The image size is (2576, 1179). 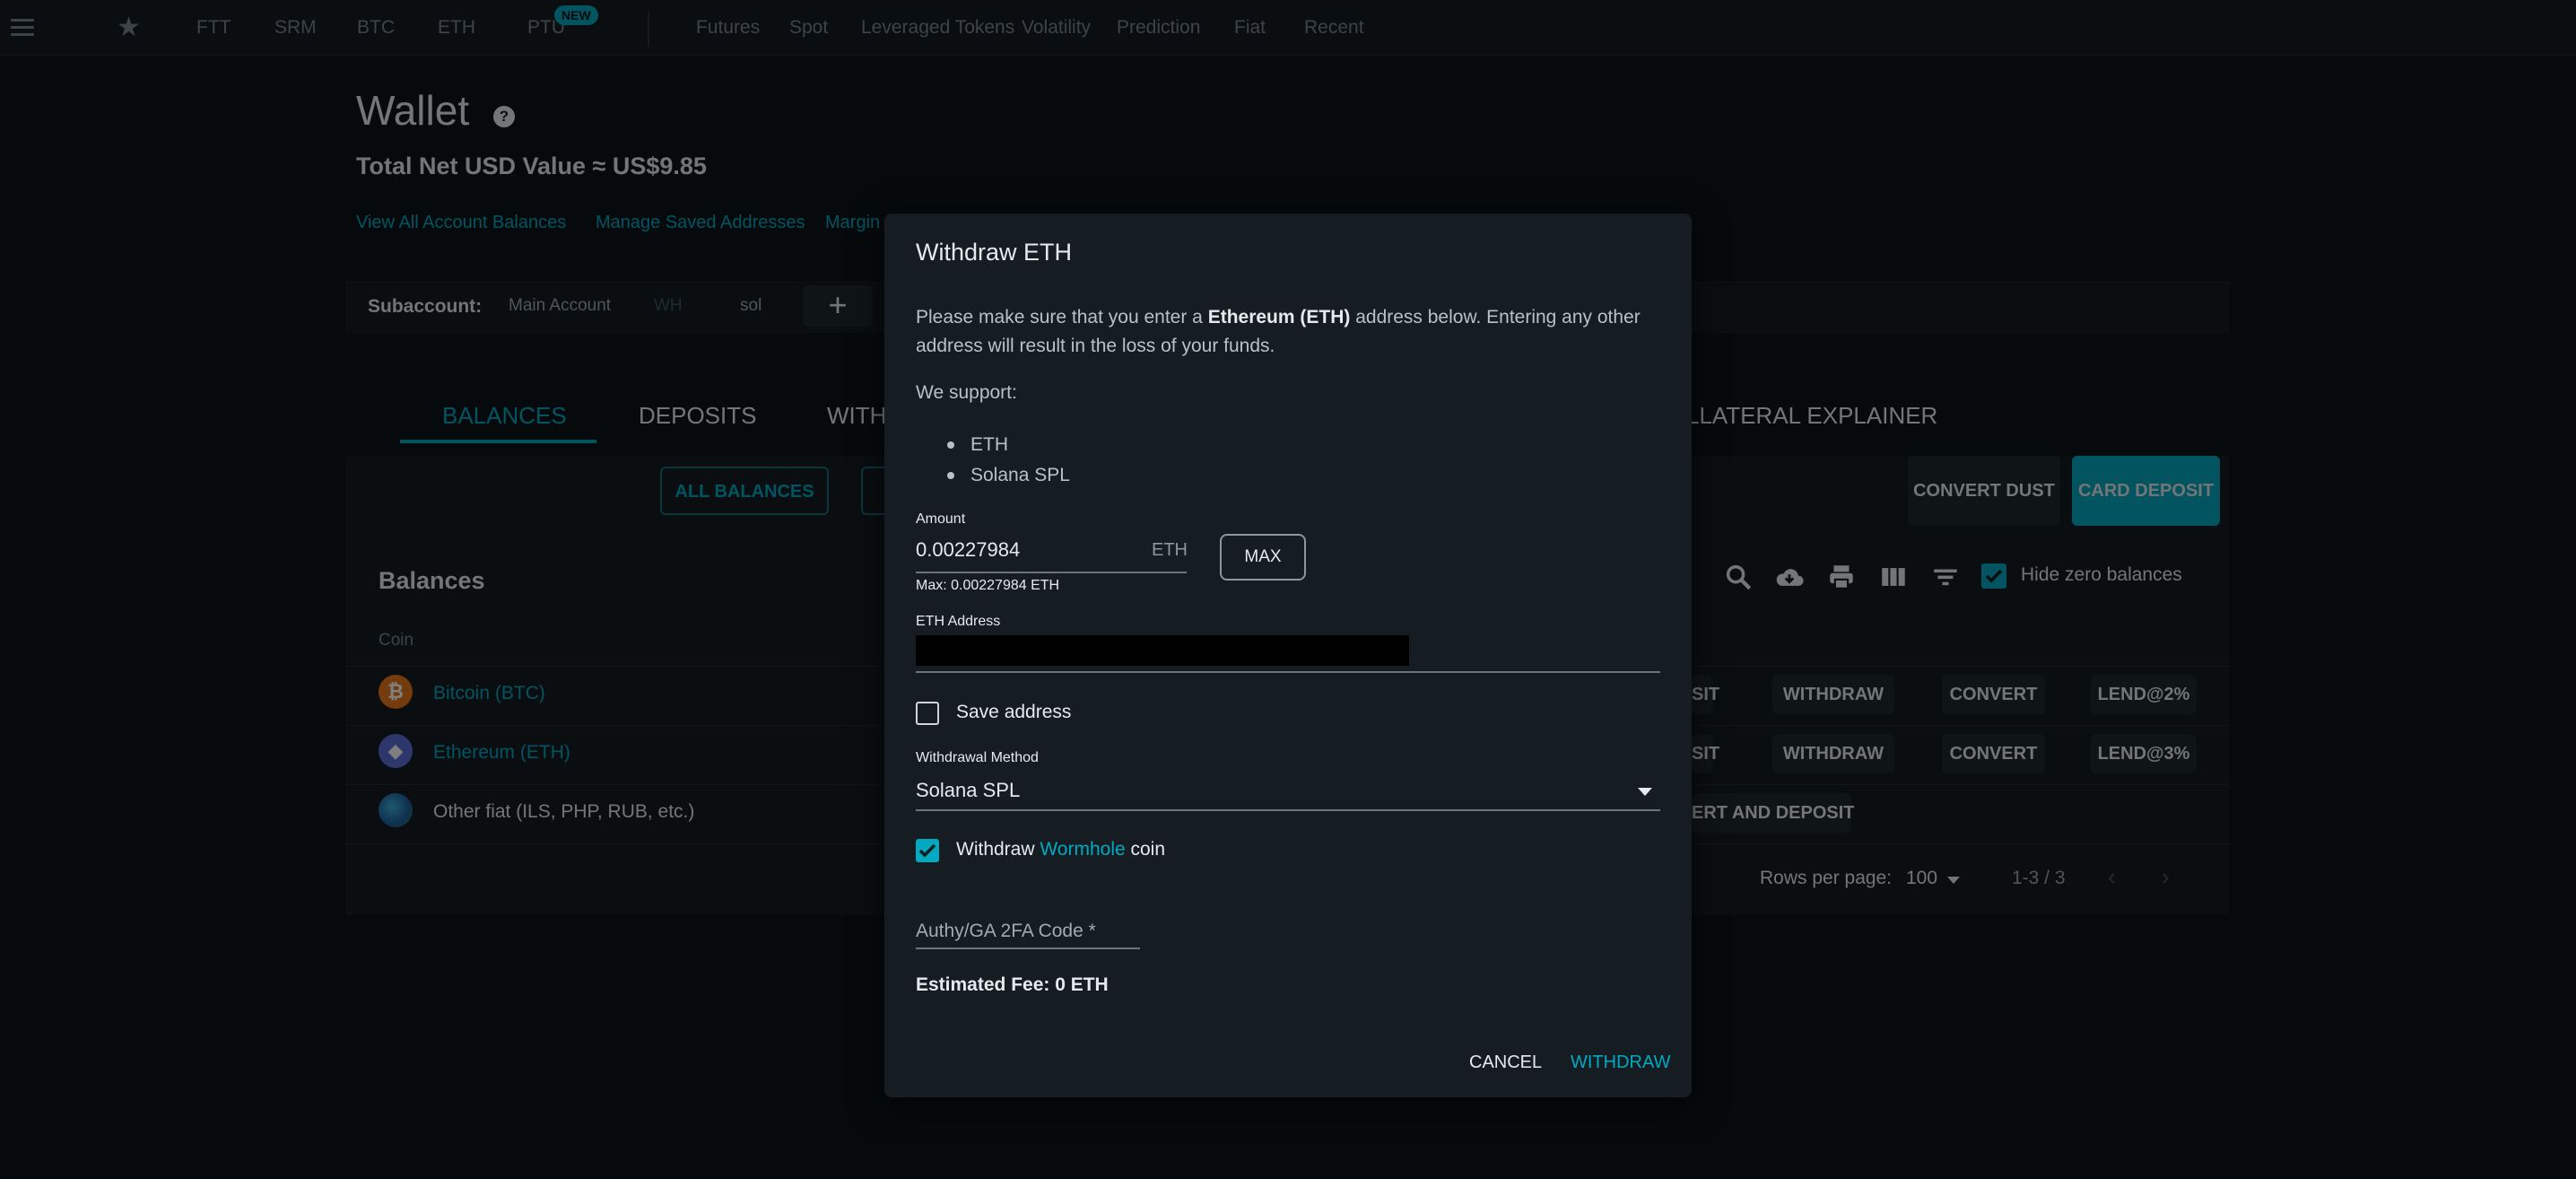 What do you see at coordinates (1288, 810) in the screenshot?
I see `method-underline` at bounding box center [1288, 810].